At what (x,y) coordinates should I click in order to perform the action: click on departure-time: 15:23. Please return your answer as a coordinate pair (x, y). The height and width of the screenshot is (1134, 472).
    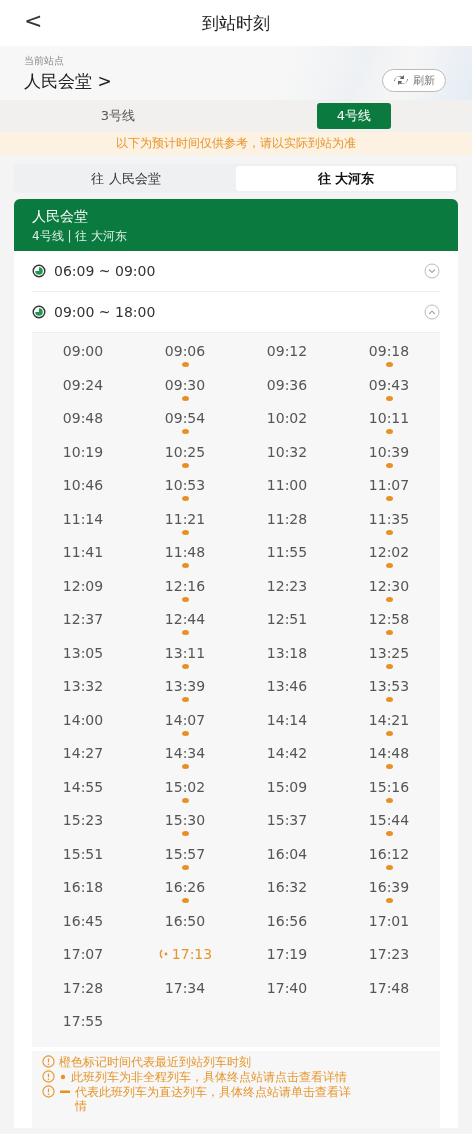
    Looking at the image, I should click on (83, 820).